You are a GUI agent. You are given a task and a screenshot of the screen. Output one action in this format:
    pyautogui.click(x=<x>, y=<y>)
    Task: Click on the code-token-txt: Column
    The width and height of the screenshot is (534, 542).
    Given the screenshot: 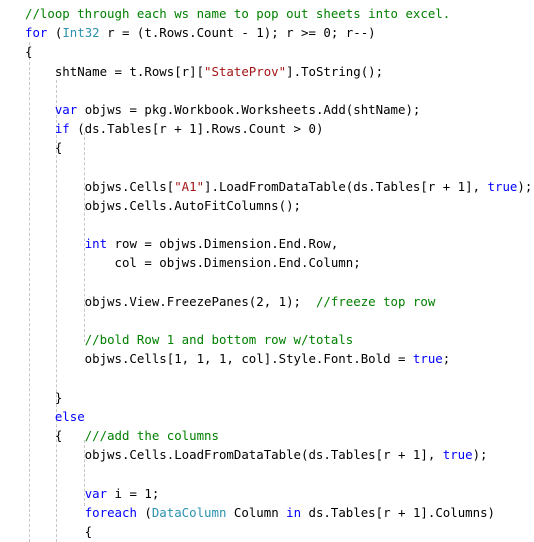 What is the action you would take?
    pyautogui.click(x=256, y=512)
    